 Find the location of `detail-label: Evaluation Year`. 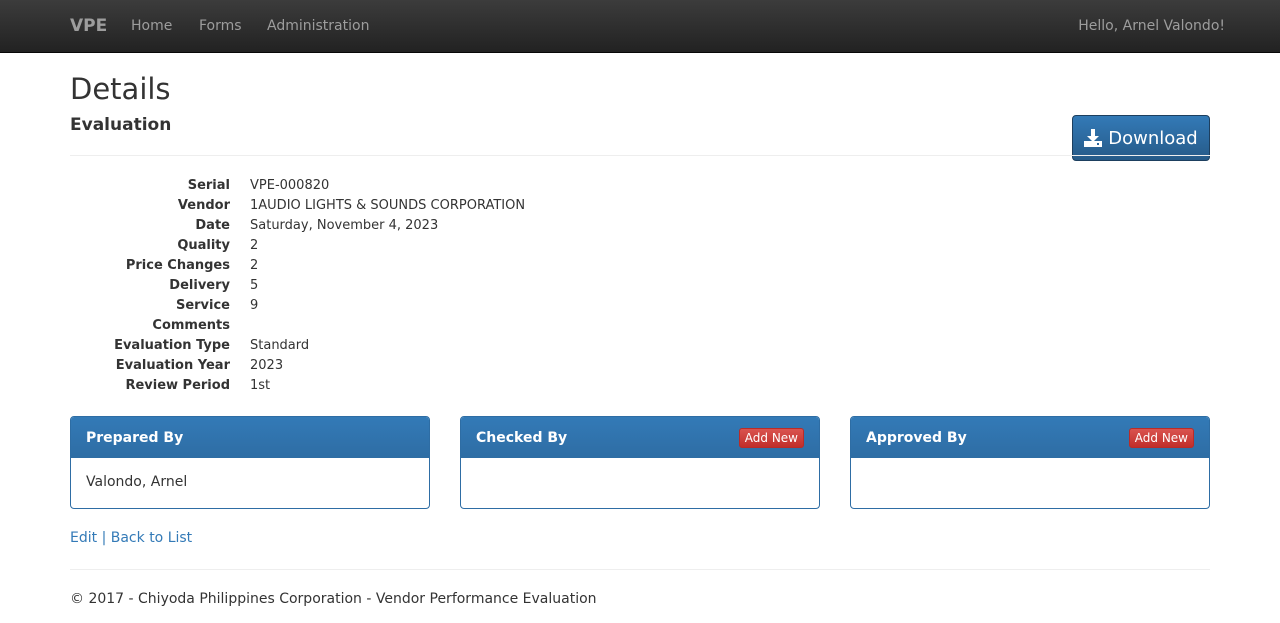

detail-label: Evaluation Year is located at coordinates (172, 365).